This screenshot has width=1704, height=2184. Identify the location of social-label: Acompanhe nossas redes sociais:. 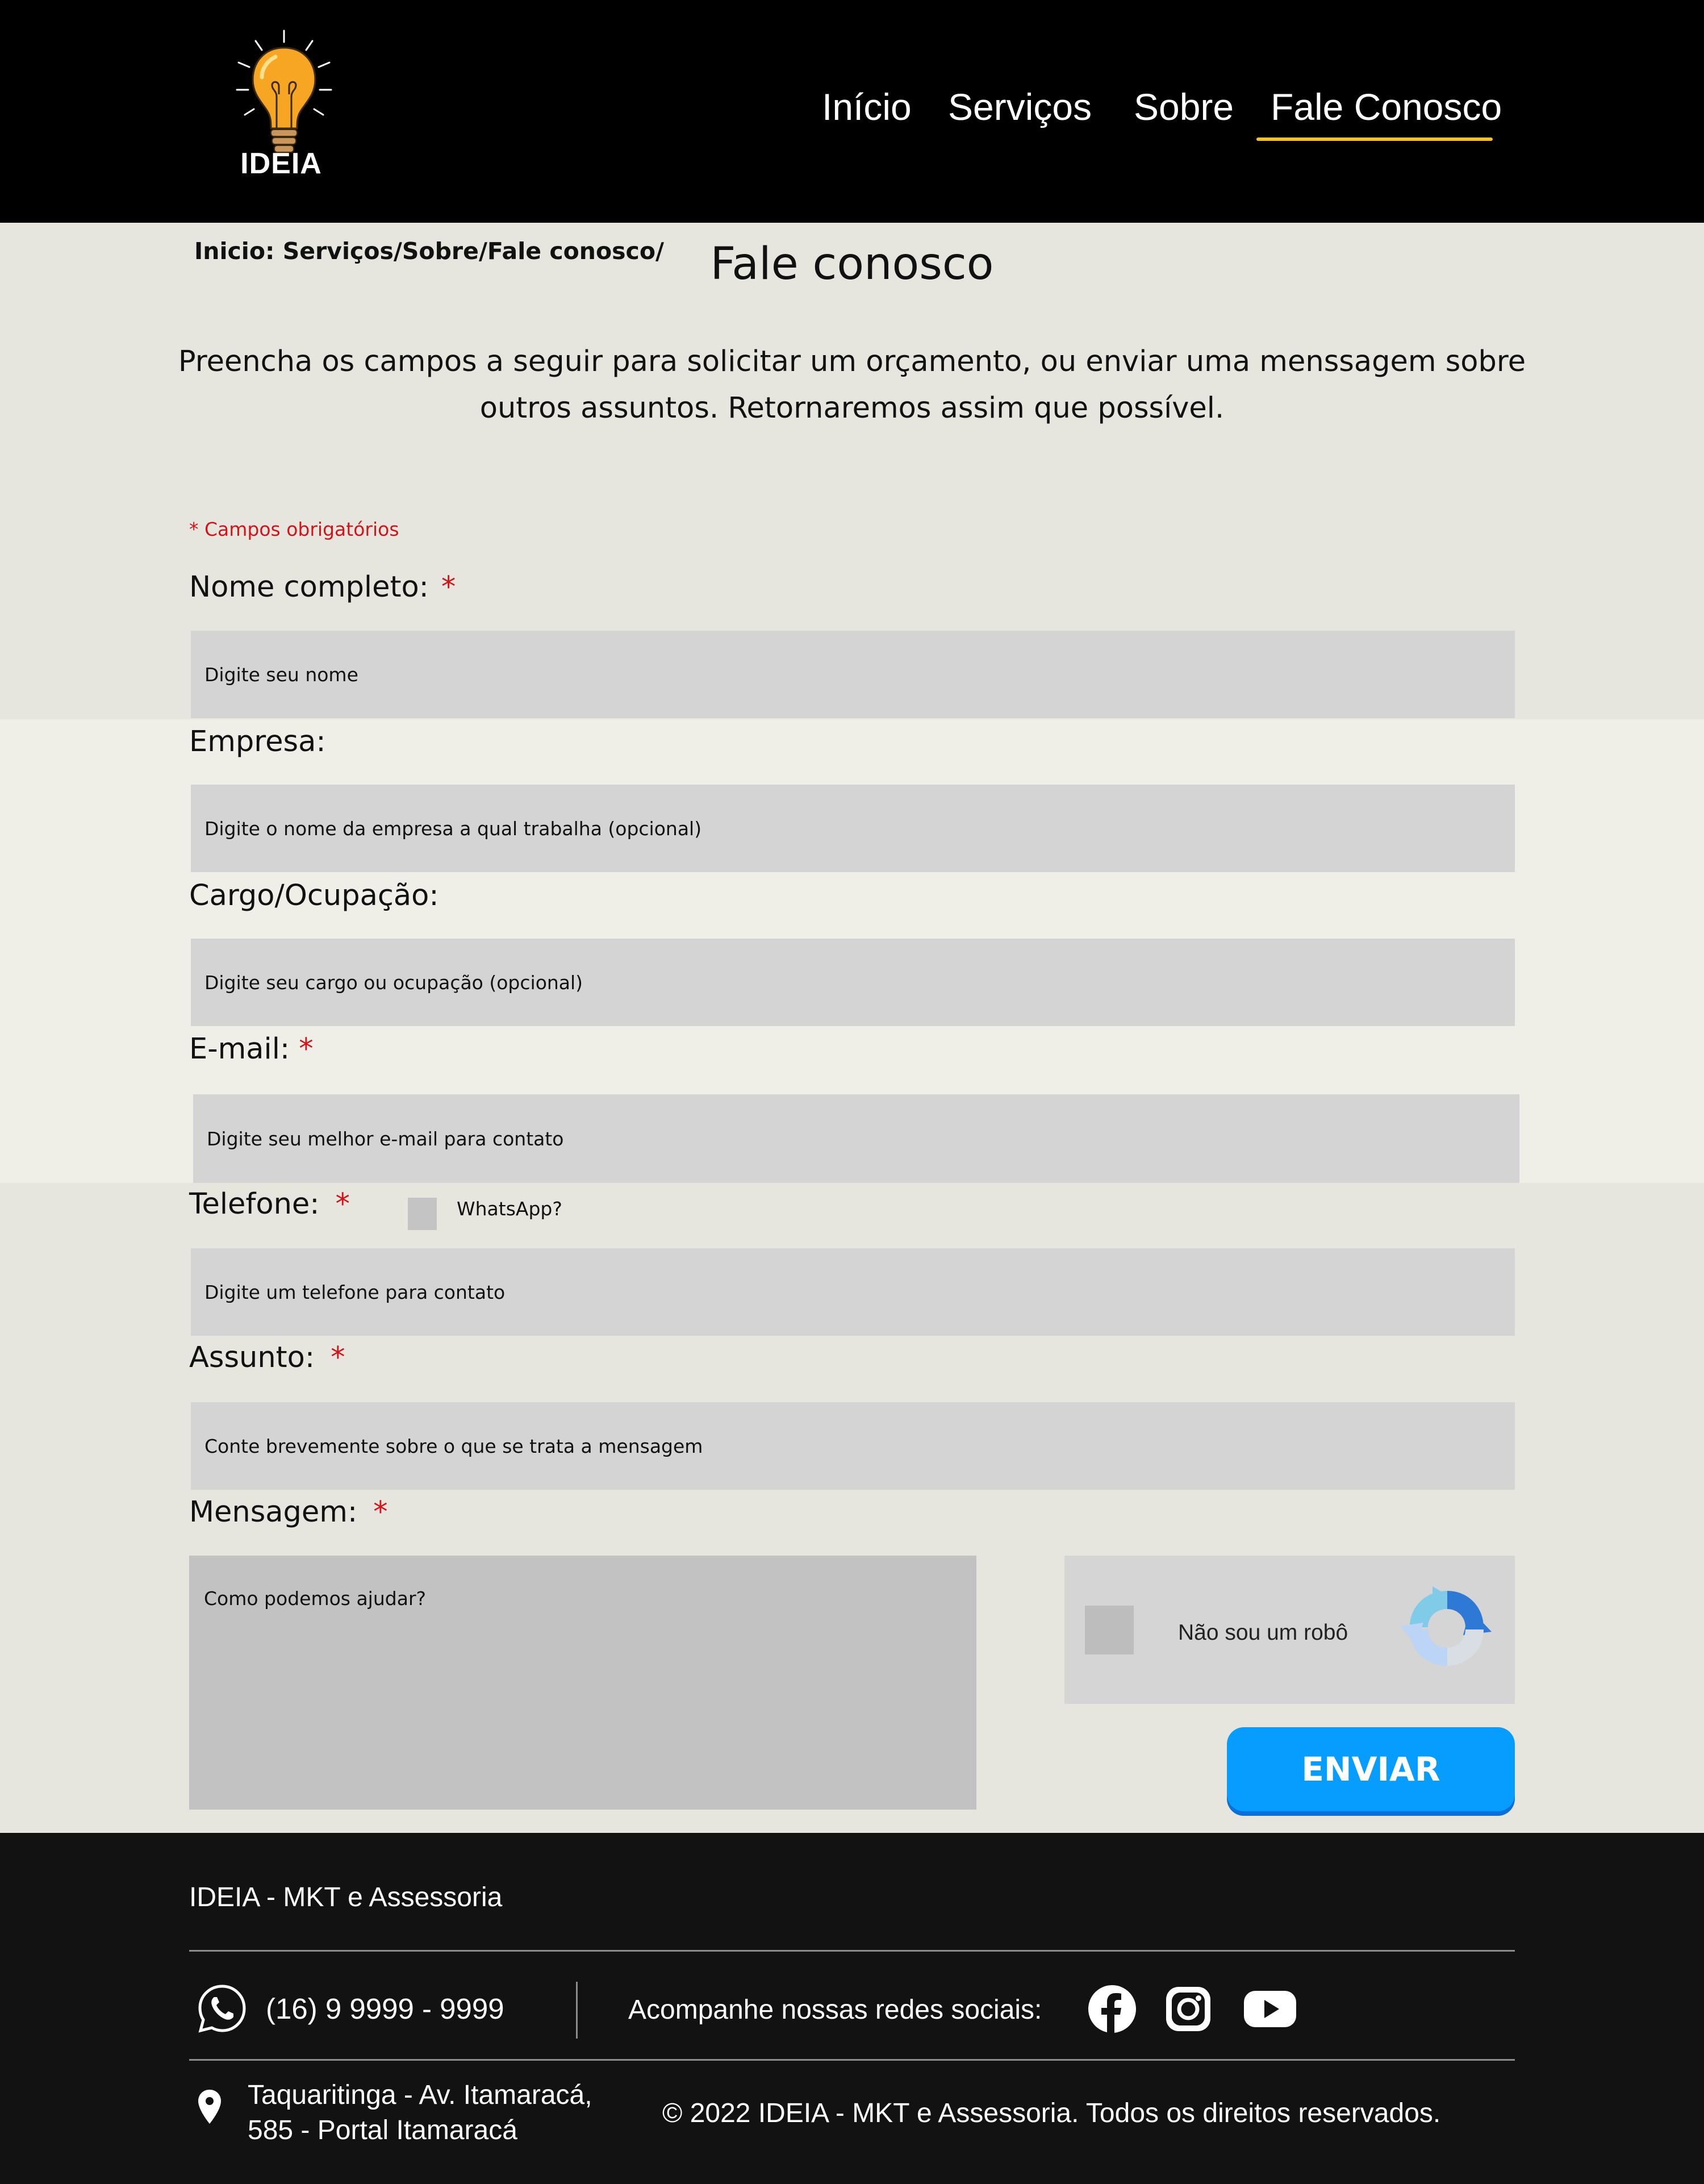
(835, 2010).